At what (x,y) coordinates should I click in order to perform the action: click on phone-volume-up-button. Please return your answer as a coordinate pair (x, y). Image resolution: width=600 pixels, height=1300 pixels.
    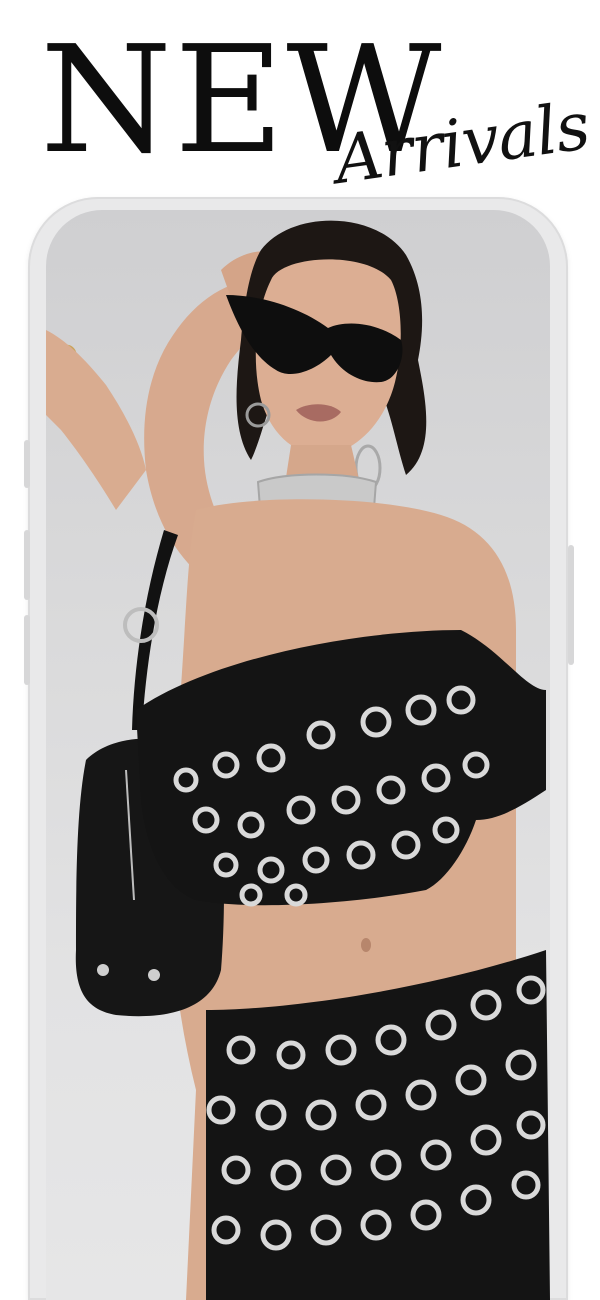
    Looking at the image, I should click on (27, 565).